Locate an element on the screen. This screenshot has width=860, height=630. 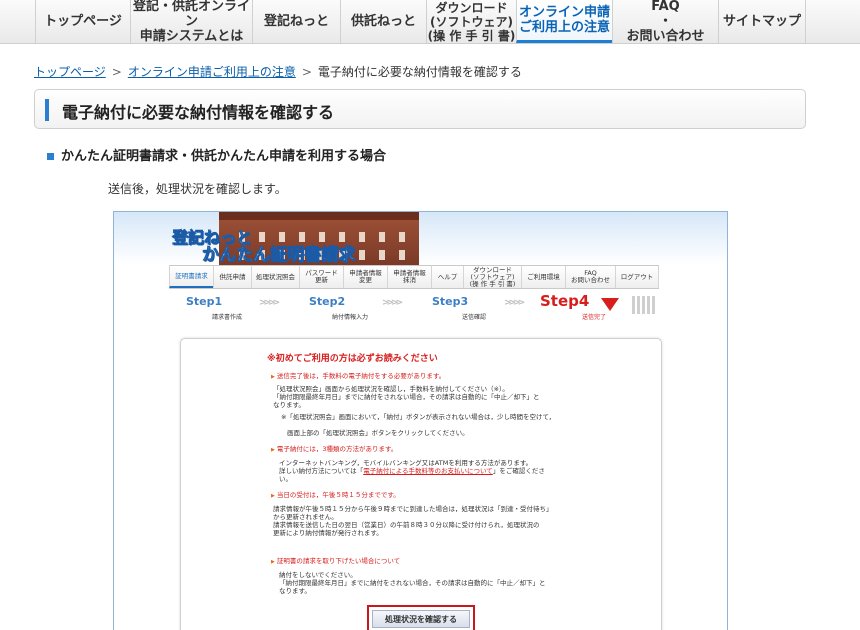
notice-heading: 証明書の請求を取り下げたい場合について is located at coordinates (335, 561).